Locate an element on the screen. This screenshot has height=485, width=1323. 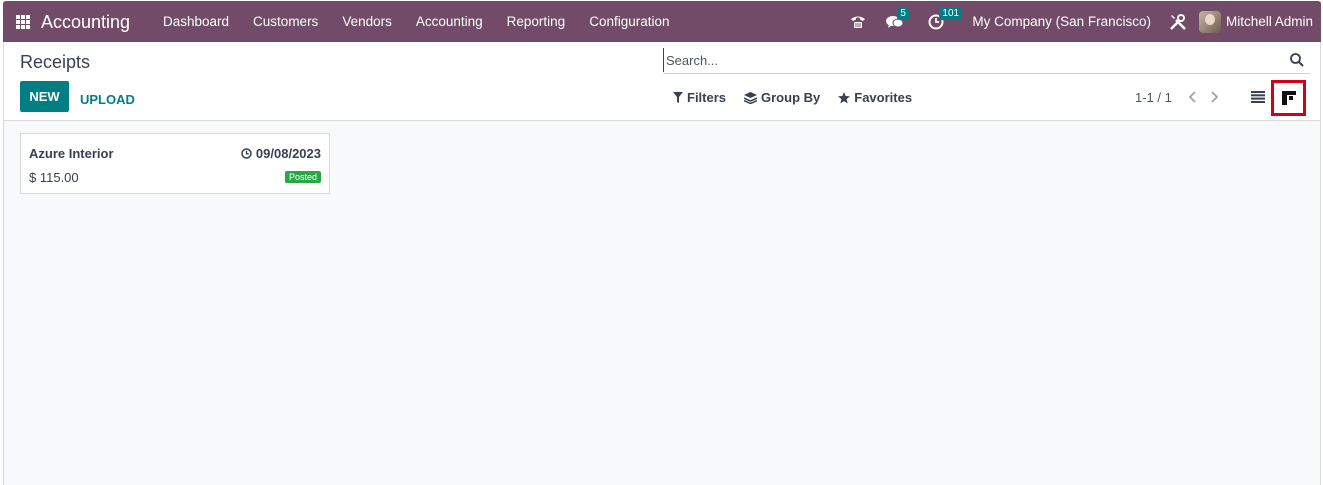
filters-button: Filters is located at coordinates (699, 97).